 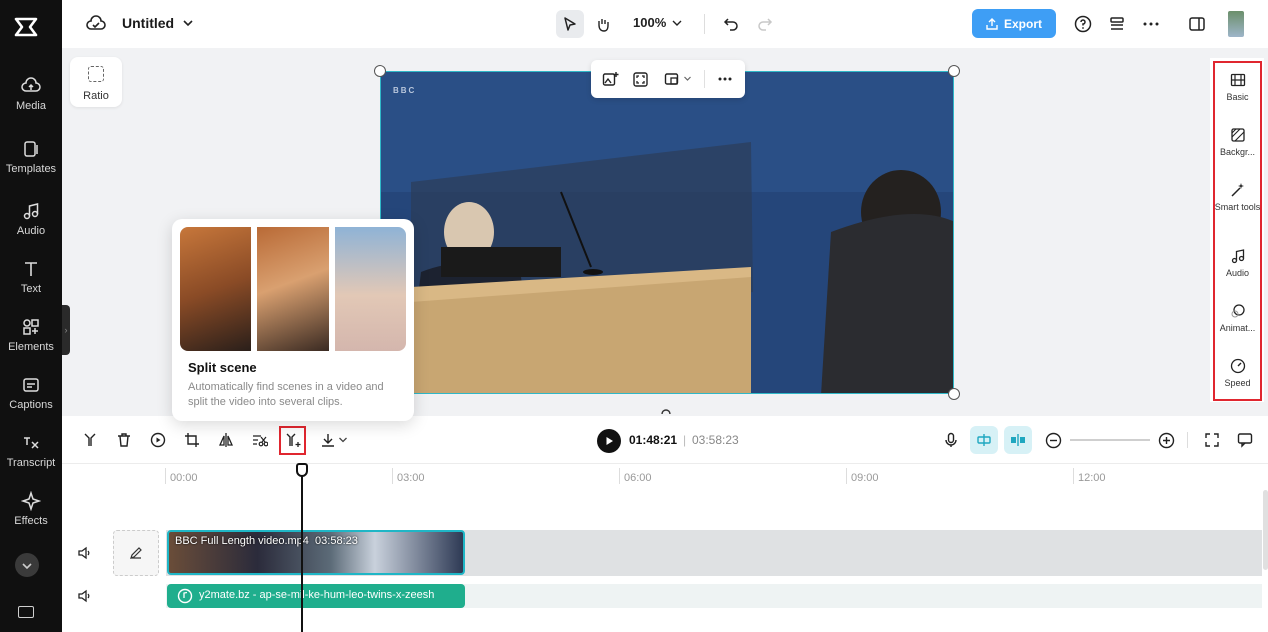 I want to click on mirror-button, so click(x=226, y=440).